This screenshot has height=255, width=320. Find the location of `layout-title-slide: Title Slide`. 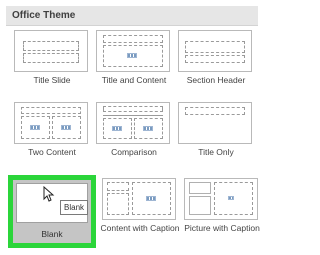

layout-title-slide: Title Slide is located at coordinates (52, 62).